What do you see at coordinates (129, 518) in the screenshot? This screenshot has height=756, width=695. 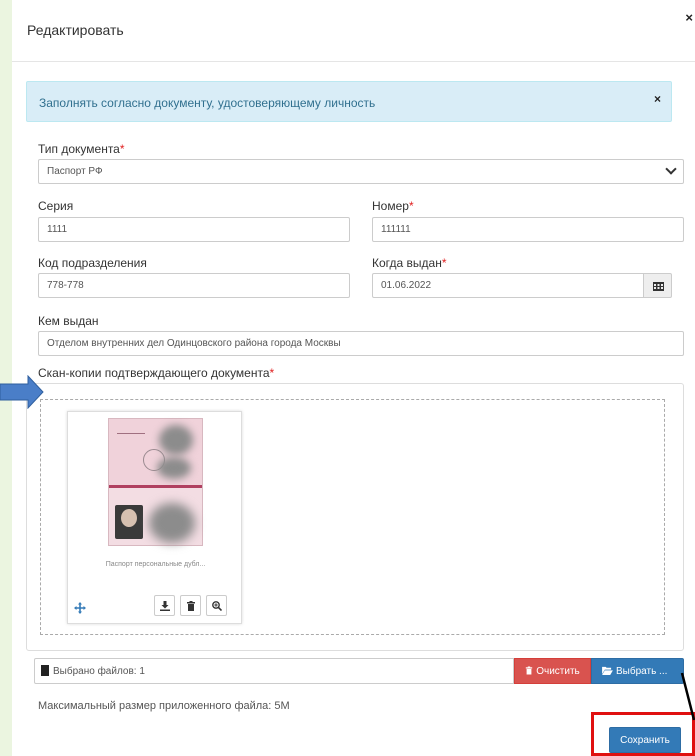 I see `passport-face` at bounding box center [129, 518].